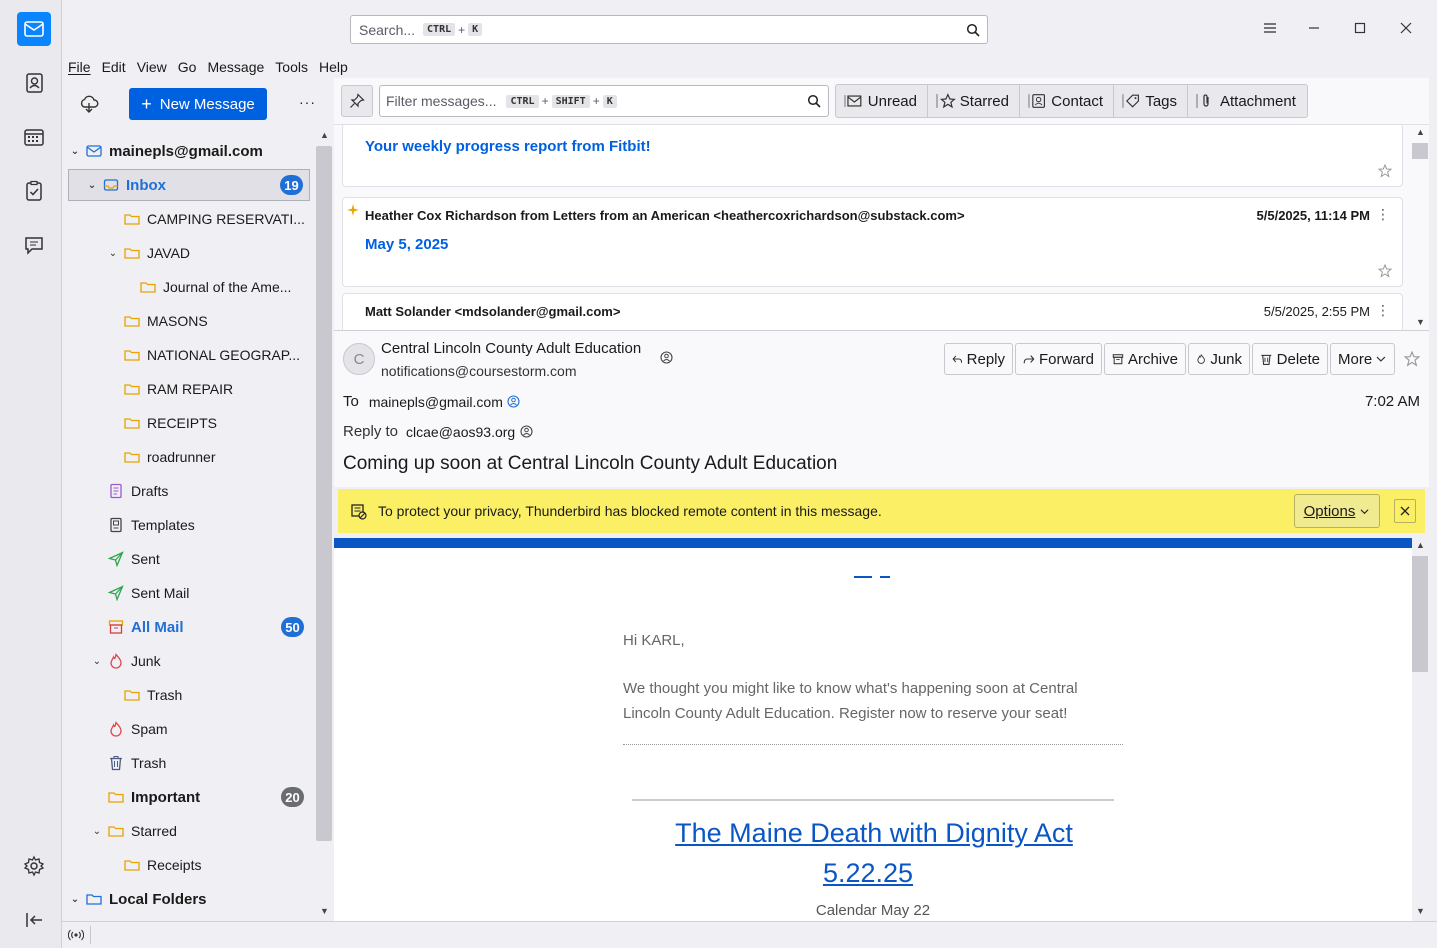 Image resolution: width=1437 pixels, height=948 pixels. I want to click on collapse-spaces-button, so click(34, 920).